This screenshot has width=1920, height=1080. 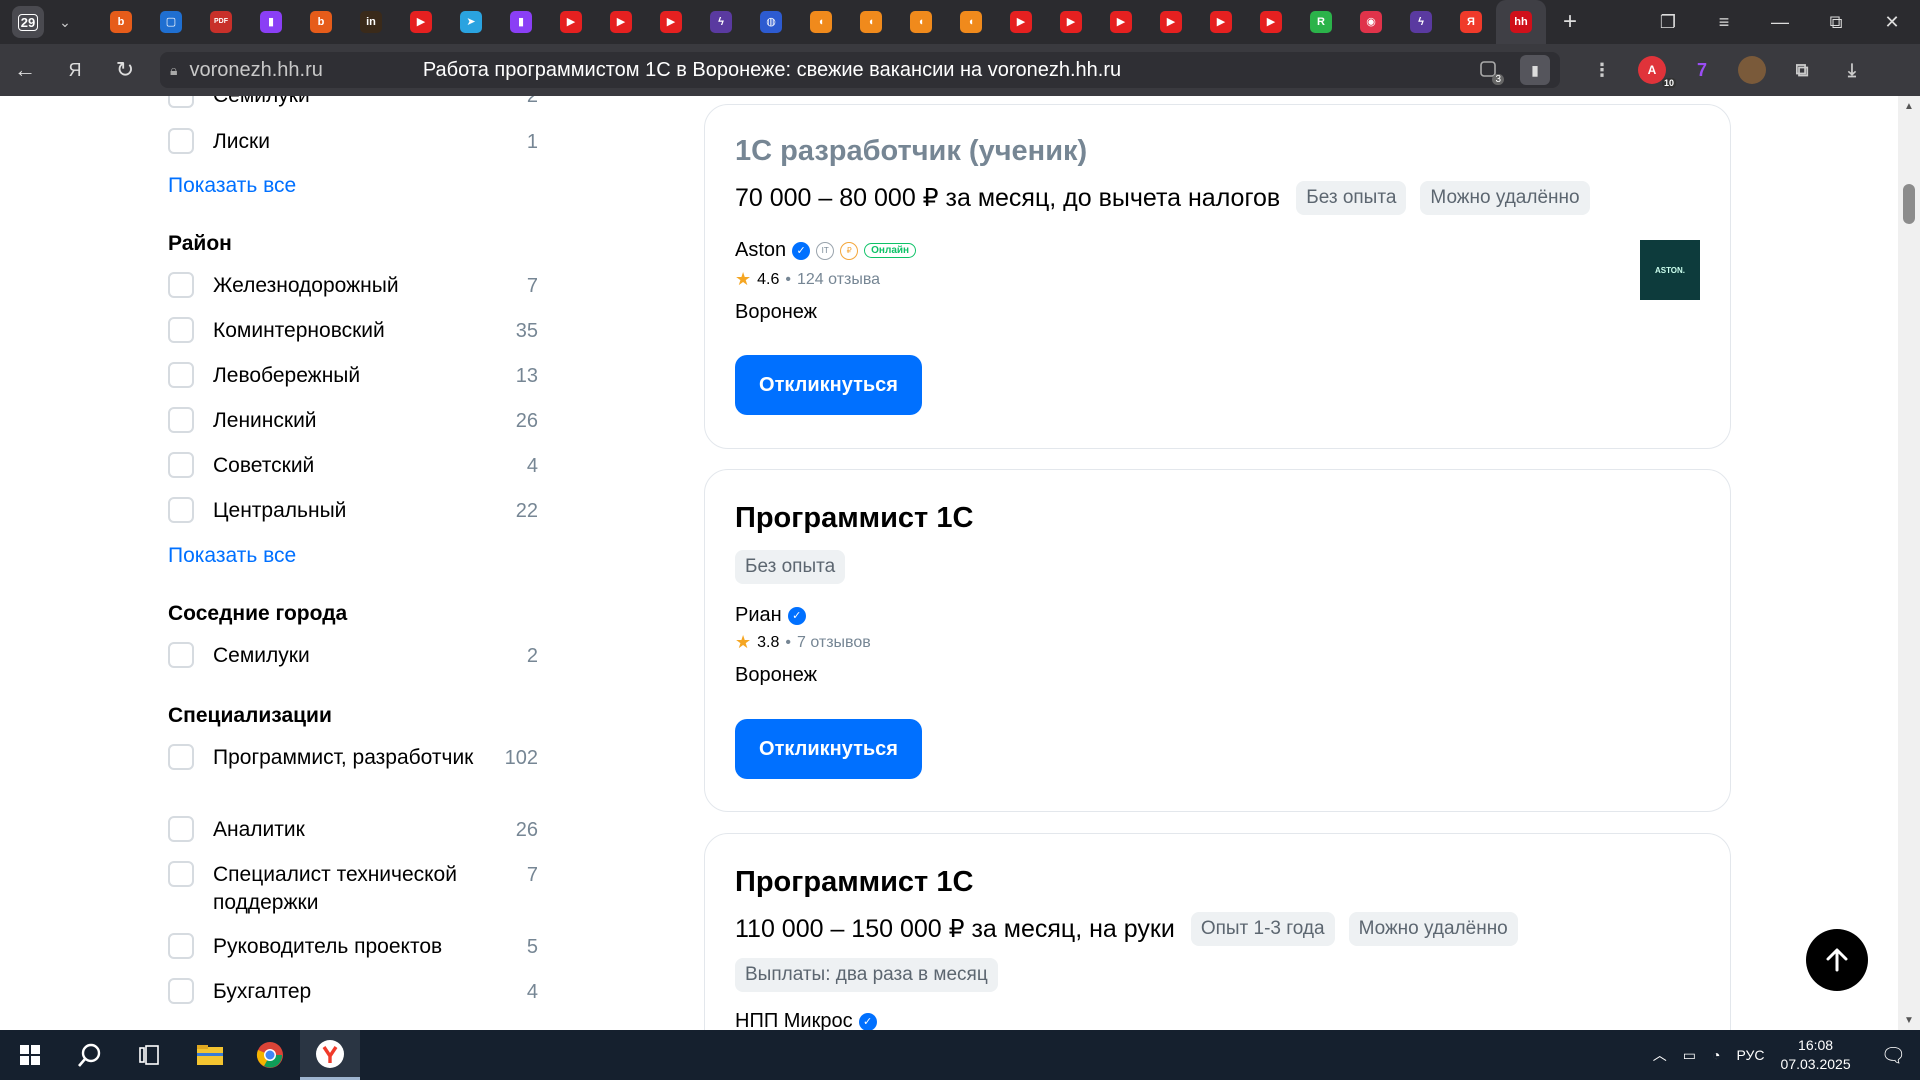 What do you see at coordinates (270, 1055) in the screenshot?
I see `chrome-icon` at bounding box center [270, 1055].